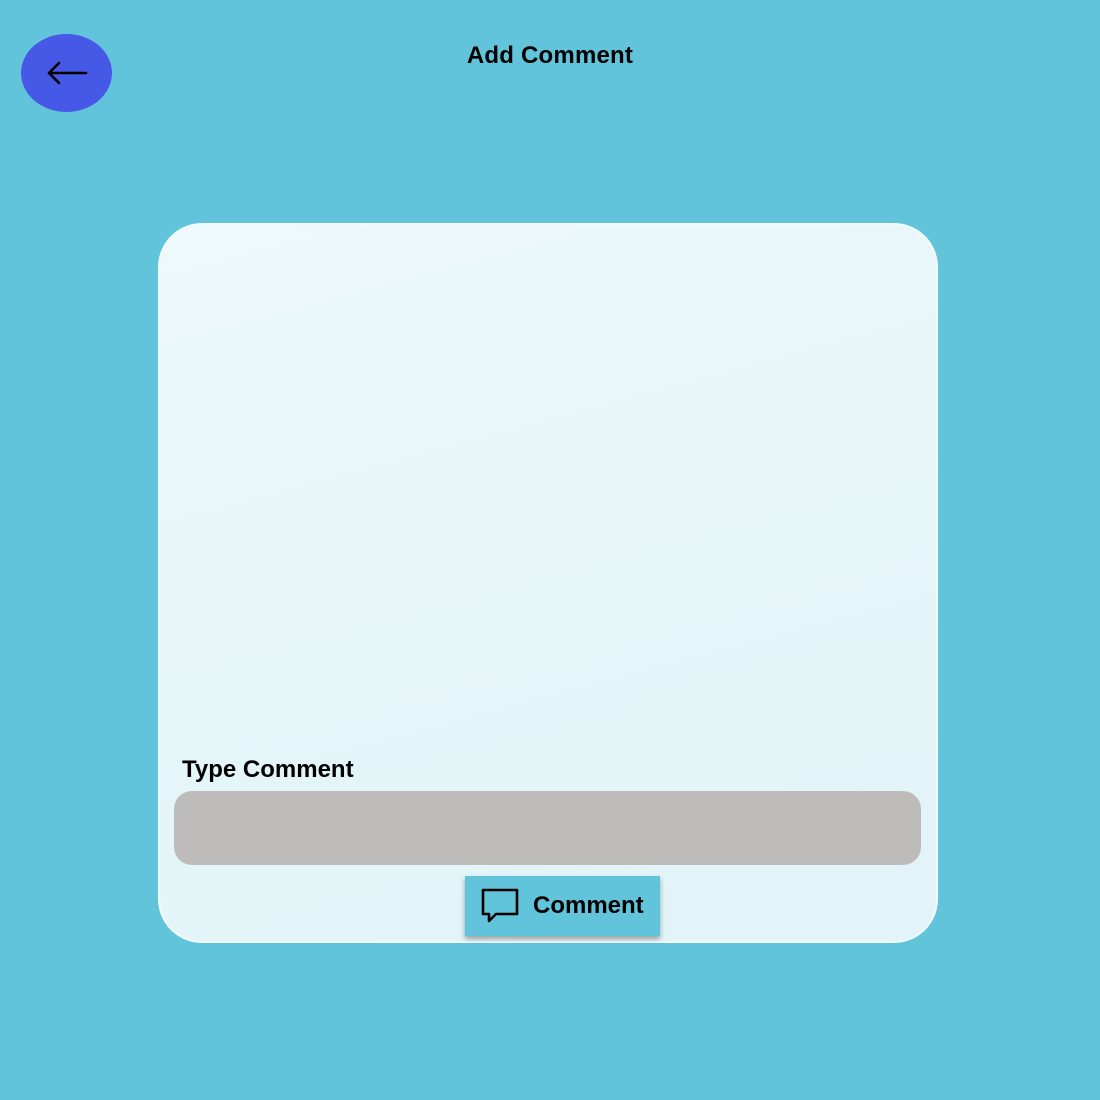 The width and height of the screenshot is (1100, 1100). I want to click on comment-submit-button: Comment, so click(562, 906).